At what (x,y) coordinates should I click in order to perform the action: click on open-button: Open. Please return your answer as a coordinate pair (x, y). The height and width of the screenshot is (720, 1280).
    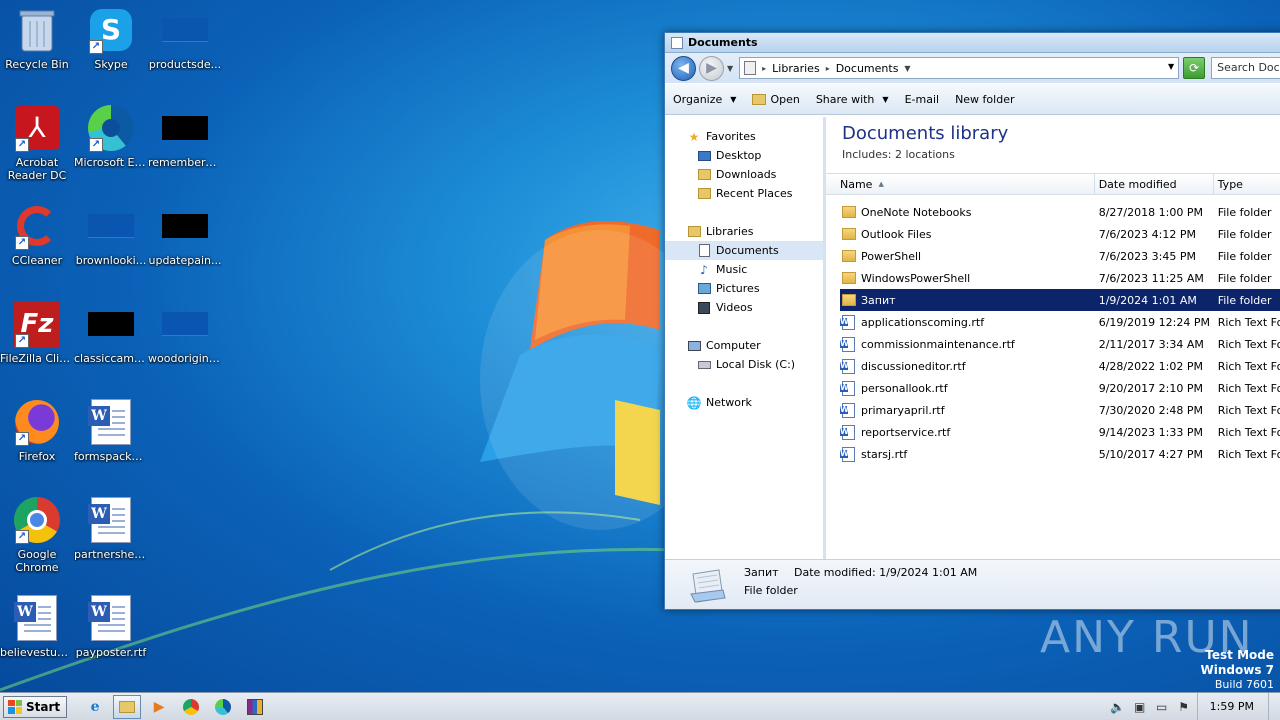
    Looking at the image, I should click on (776, 99).